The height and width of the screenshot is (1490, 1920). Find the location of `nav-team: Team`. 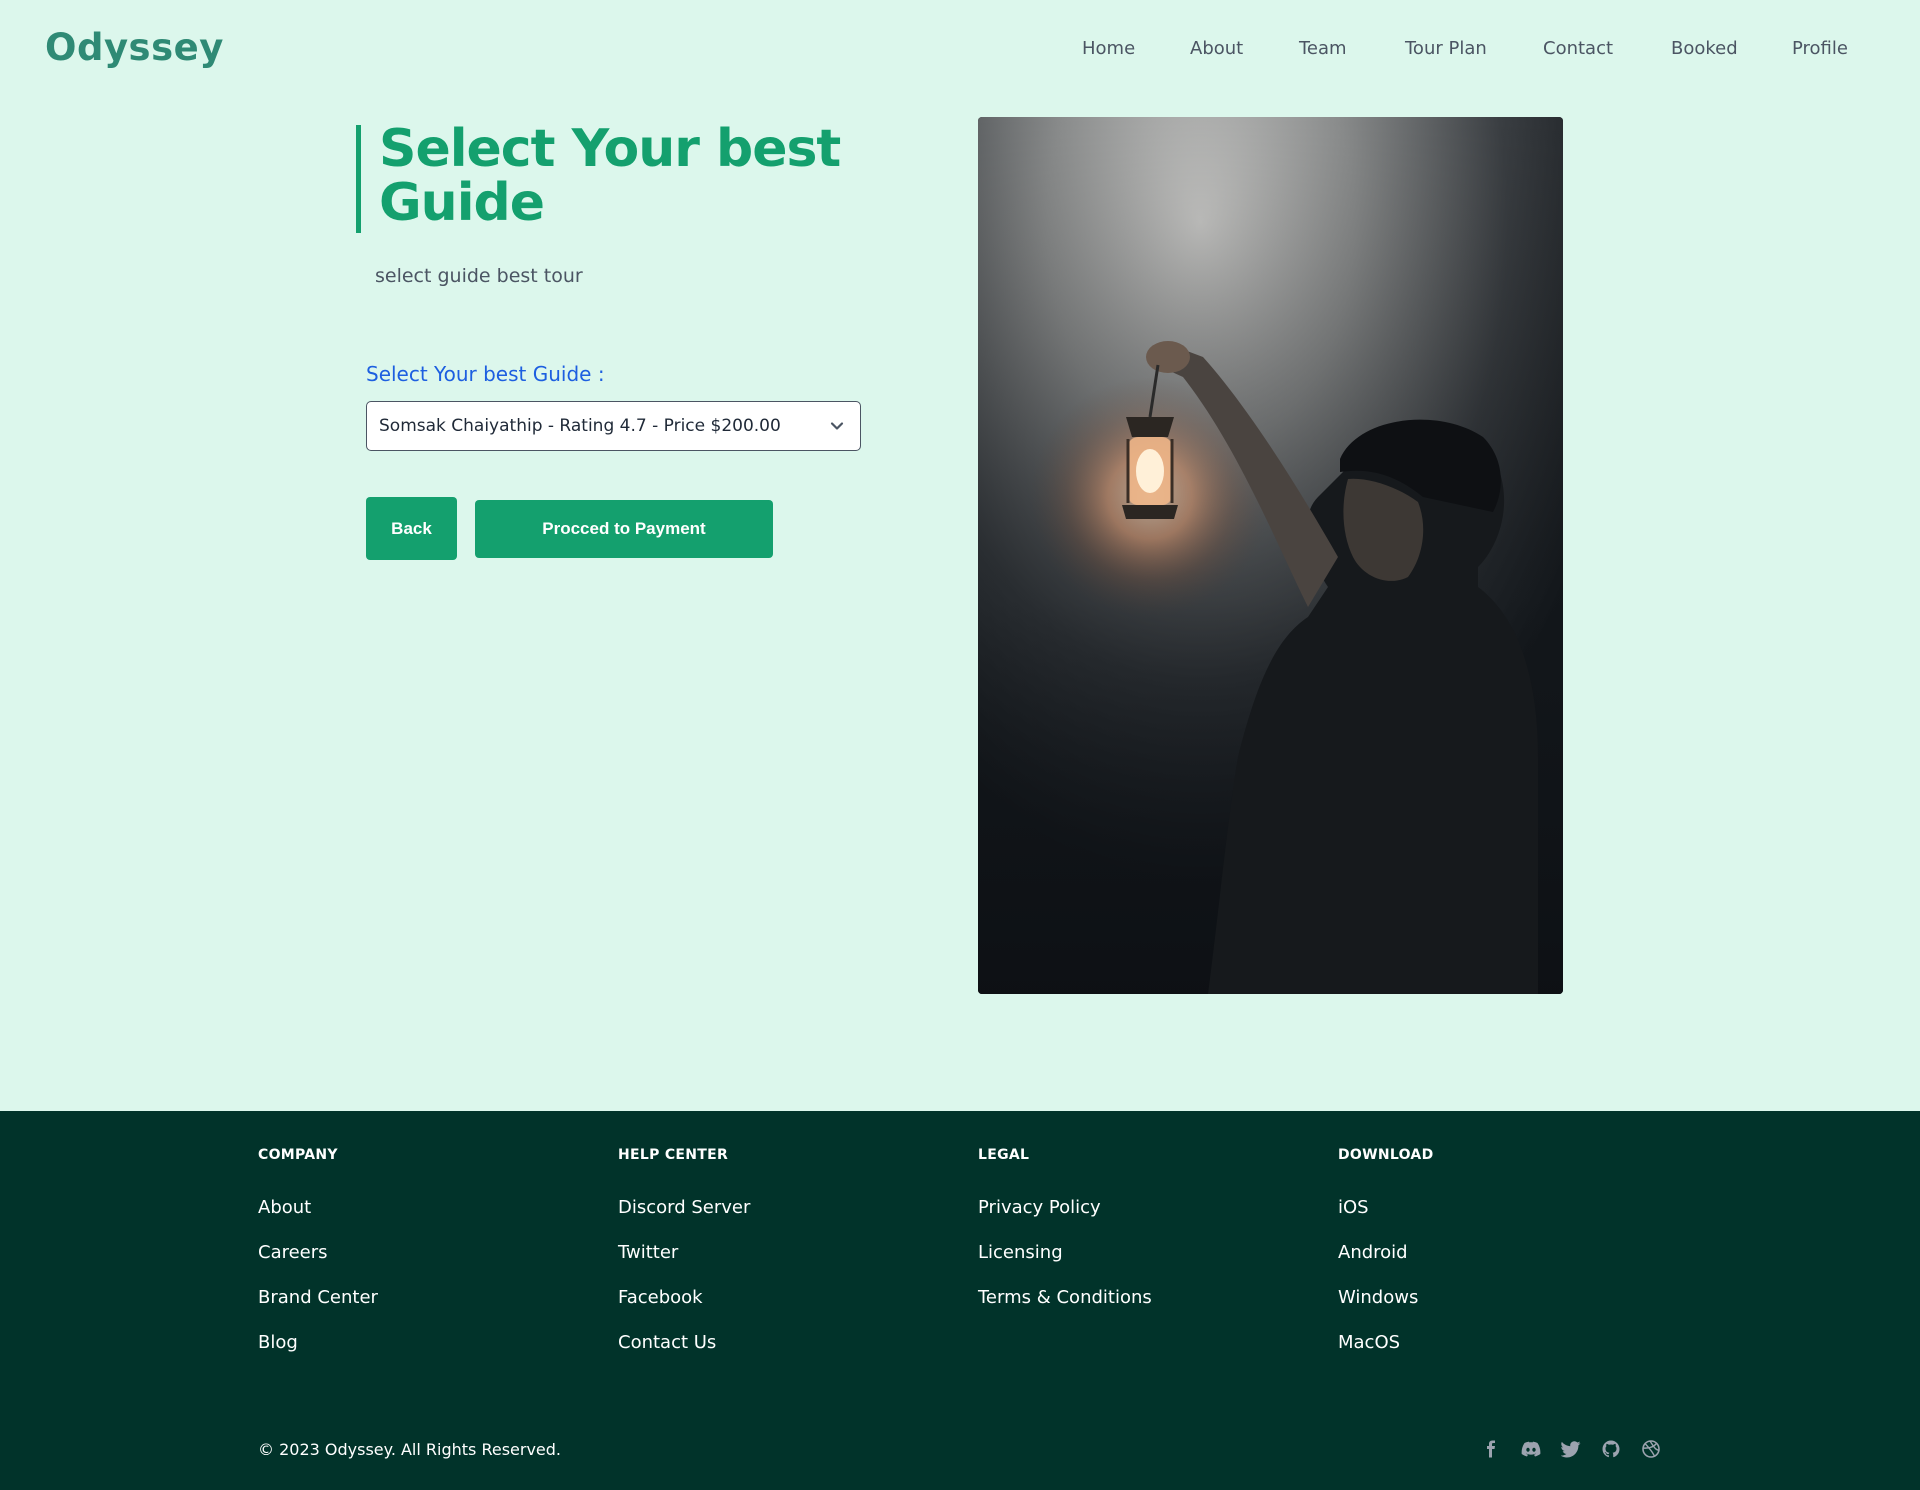

nav-team: Team is located at coordinates (1323, 48).